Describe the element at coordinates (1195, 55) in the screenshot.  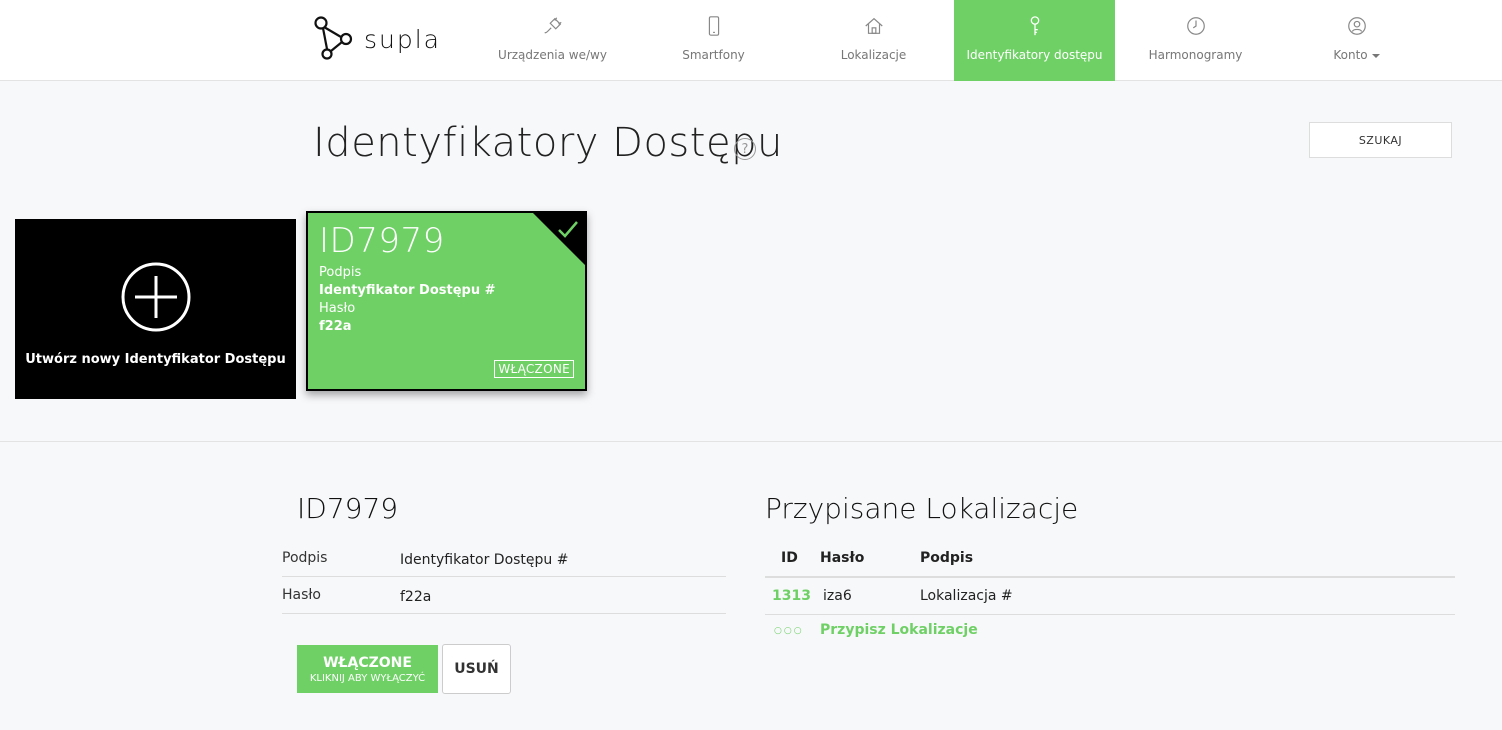
I see `nav-label-schedules: Harmonogramy` at that location.